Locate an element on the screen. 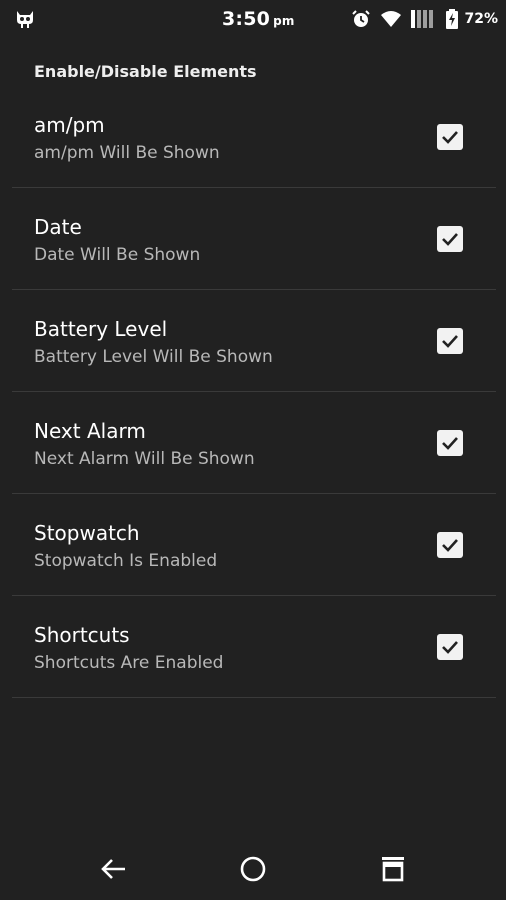 This screenshot has height=900, width=506. setting-title: am/pm is located at coordinates (69, 125).